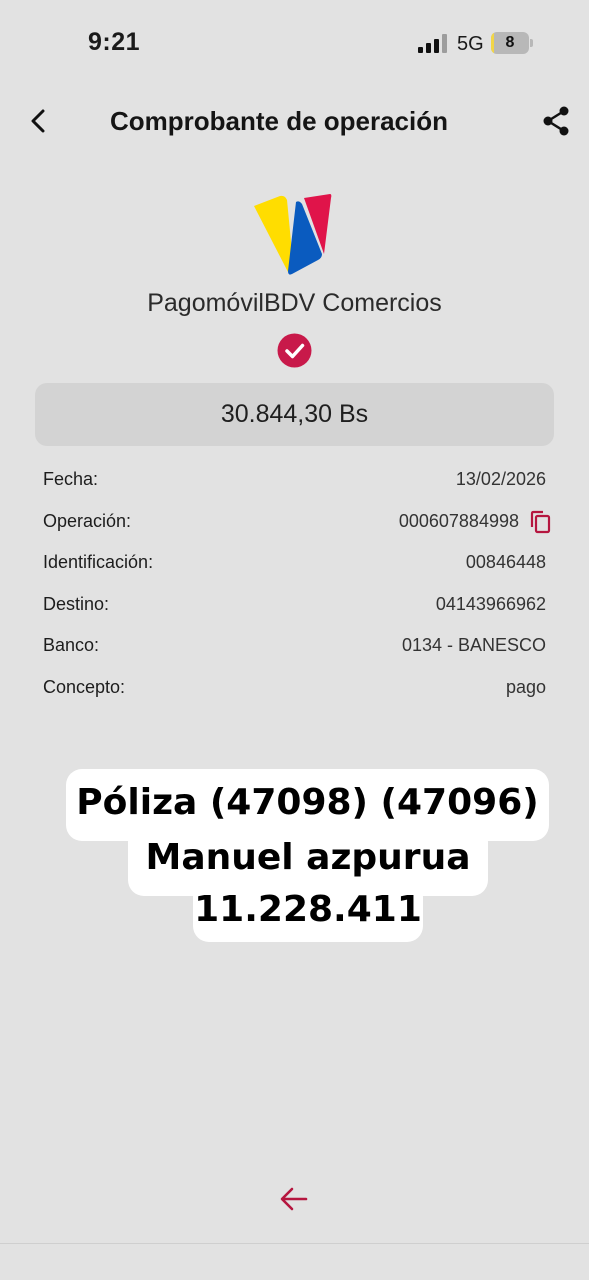 The height and width of the screenshot is (1280, 589). What do you see at coordinates (500, 479) in the screenshot?
I see `detail-value: 13/02/2026` at bounding box center [500, 479].